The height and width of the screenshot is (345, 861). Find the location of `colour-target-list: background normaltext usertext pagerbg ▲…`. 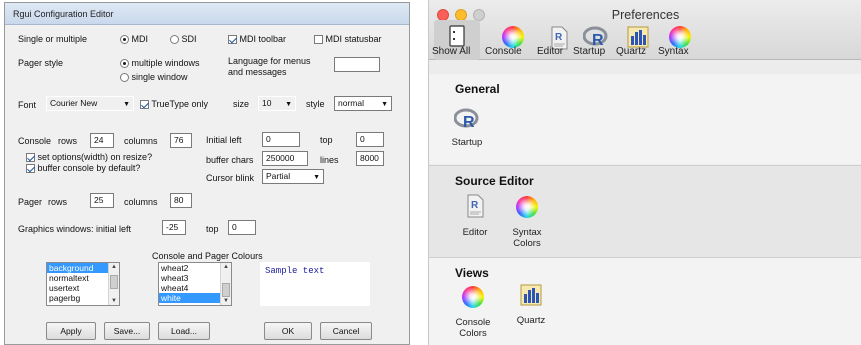

colour-target-list: background normaltext usertext pagerbg ▲… is located at coordinates (83, 284).